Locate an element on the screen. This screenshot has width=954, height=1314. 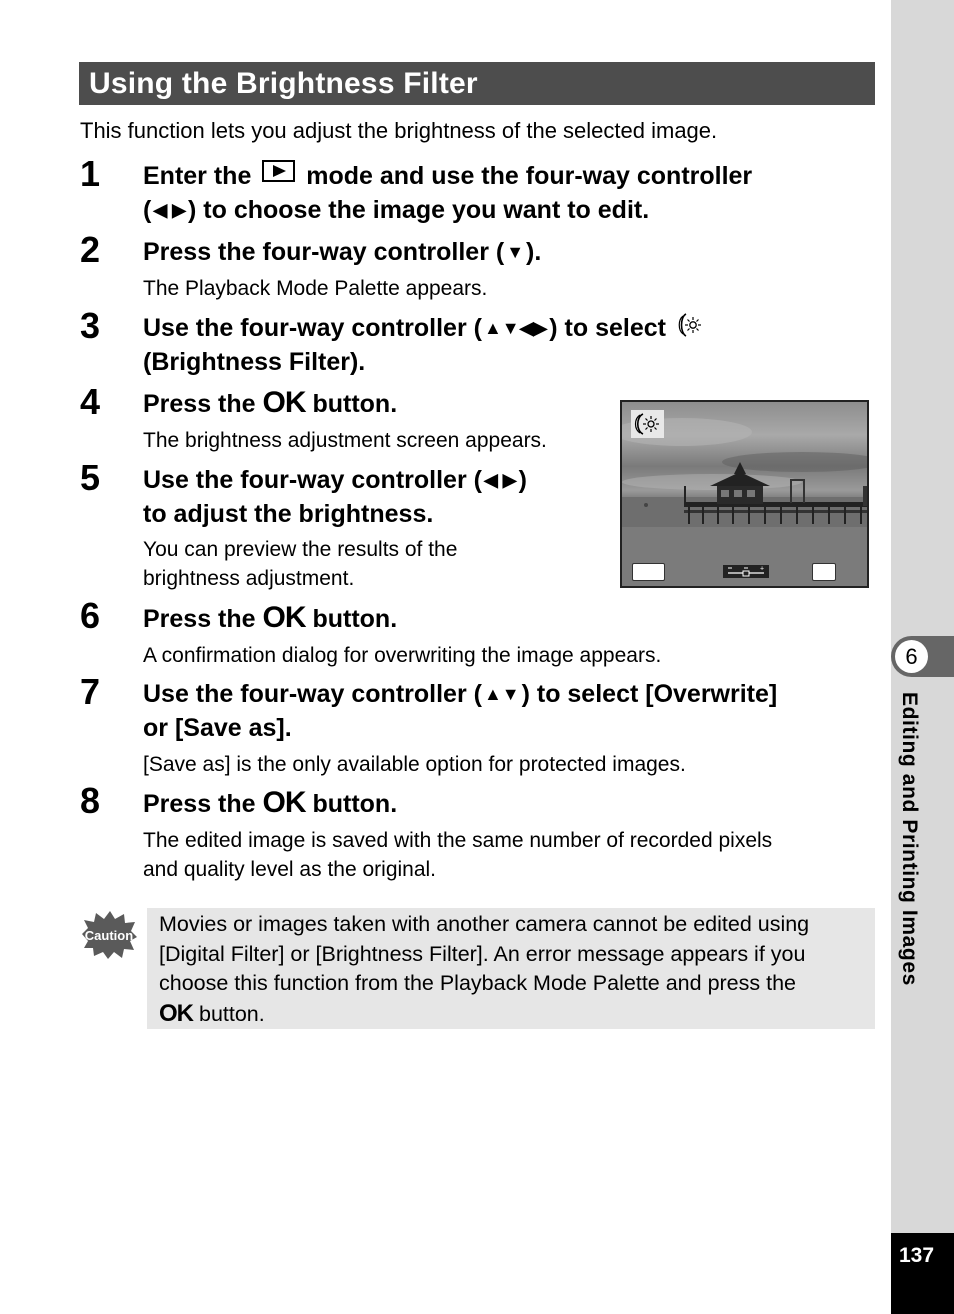
step-7-text-a: Use the four-way controller ( is located at coordinates (312, 694).